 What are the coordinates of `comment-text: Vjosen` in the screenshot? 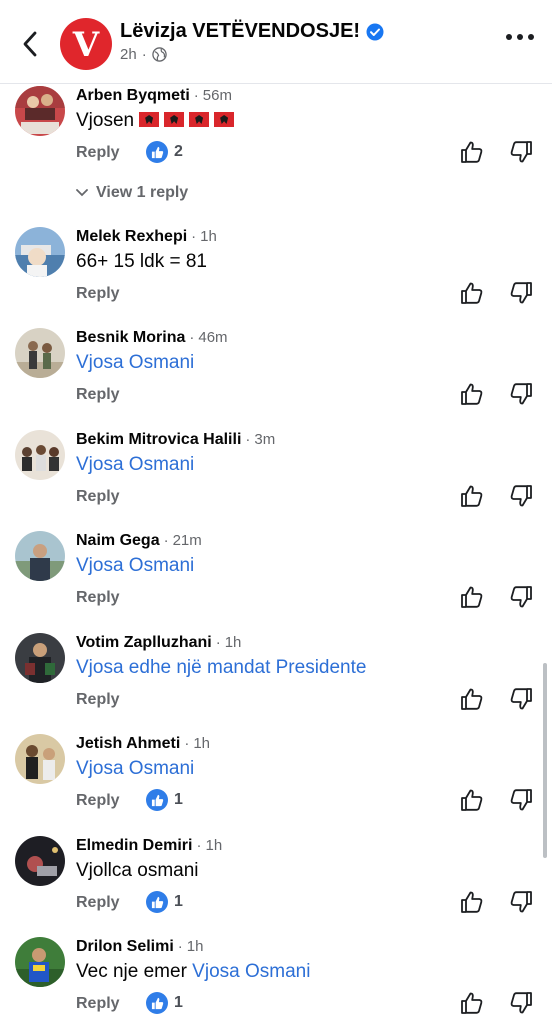 It's located at (155, 121).